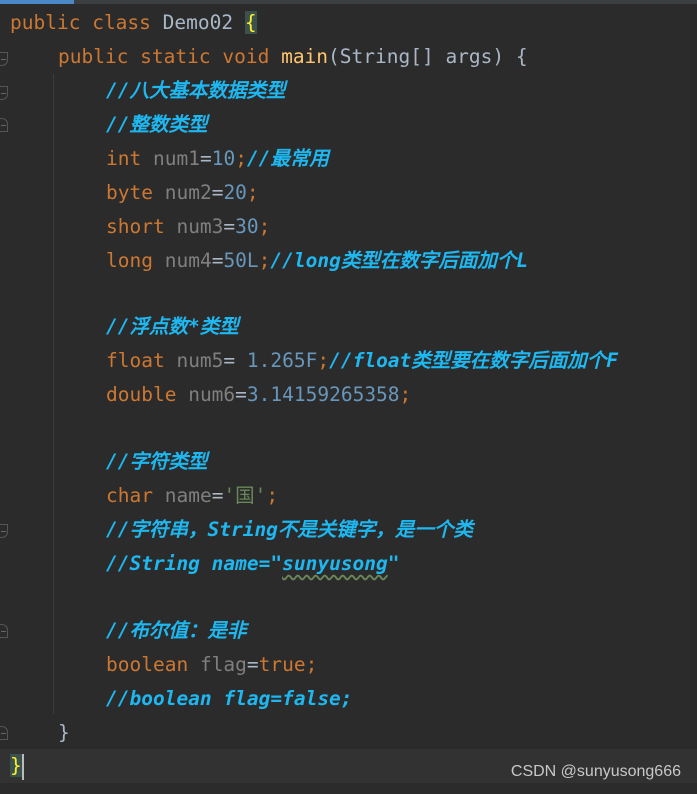 The image size is (697, 794). I want to click on matched-brace: }, so click(16, 765).